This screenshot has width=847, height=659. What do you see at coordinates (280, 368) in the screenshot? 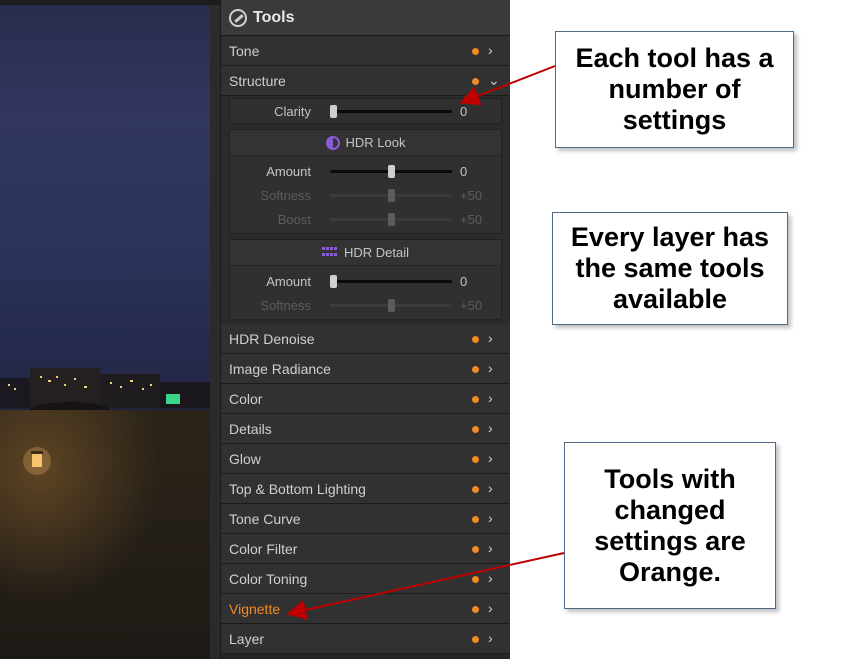
I see `tool-label: Image Radiance` at bounding box center [280, 368].